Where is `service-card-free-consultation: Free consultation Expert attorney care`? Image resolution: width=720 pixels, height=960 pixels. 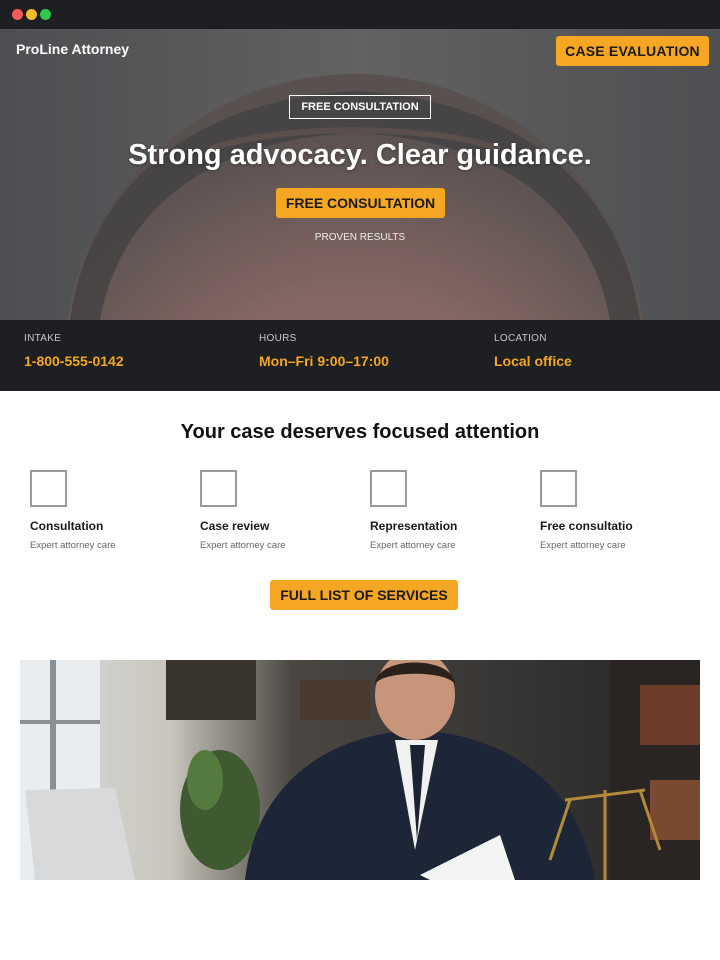 service-card-free-consultation: Free consultation Expert attorney care is located at coordinates (615, 510).